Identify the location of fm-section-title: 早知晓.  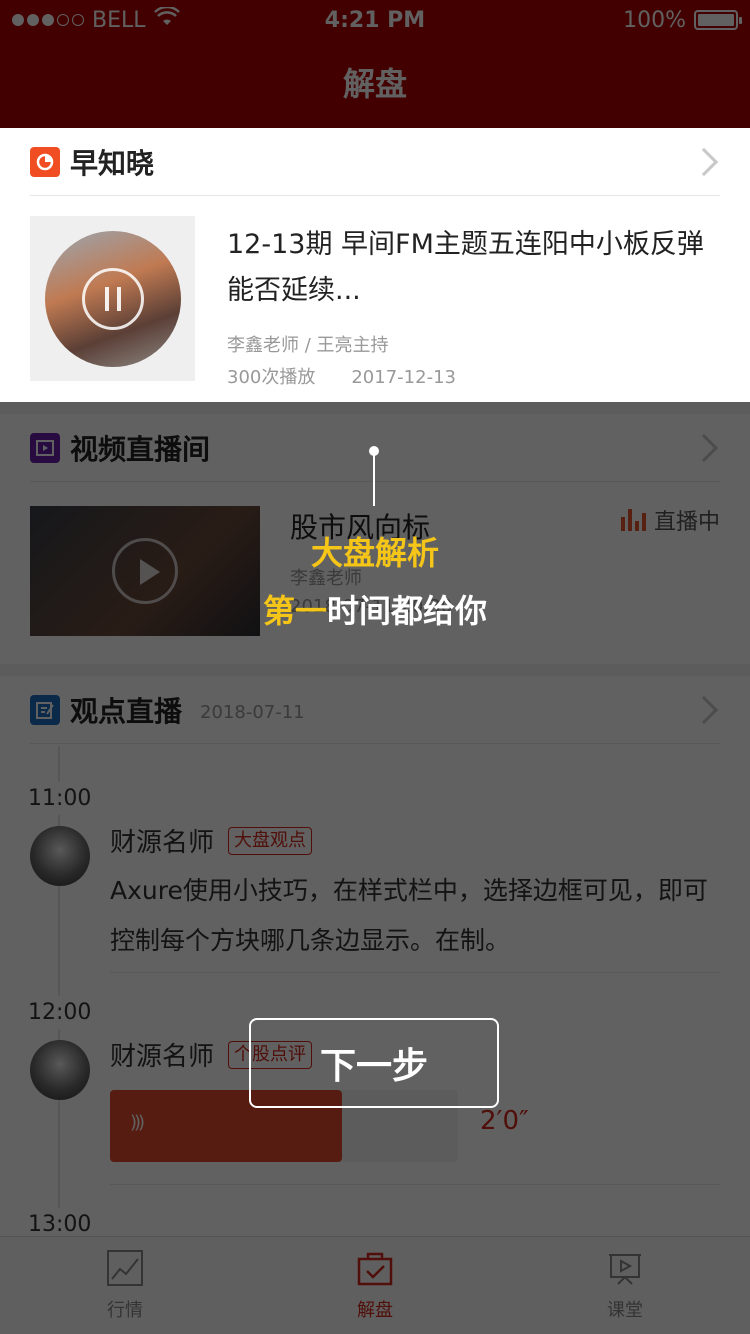
(112, 163).